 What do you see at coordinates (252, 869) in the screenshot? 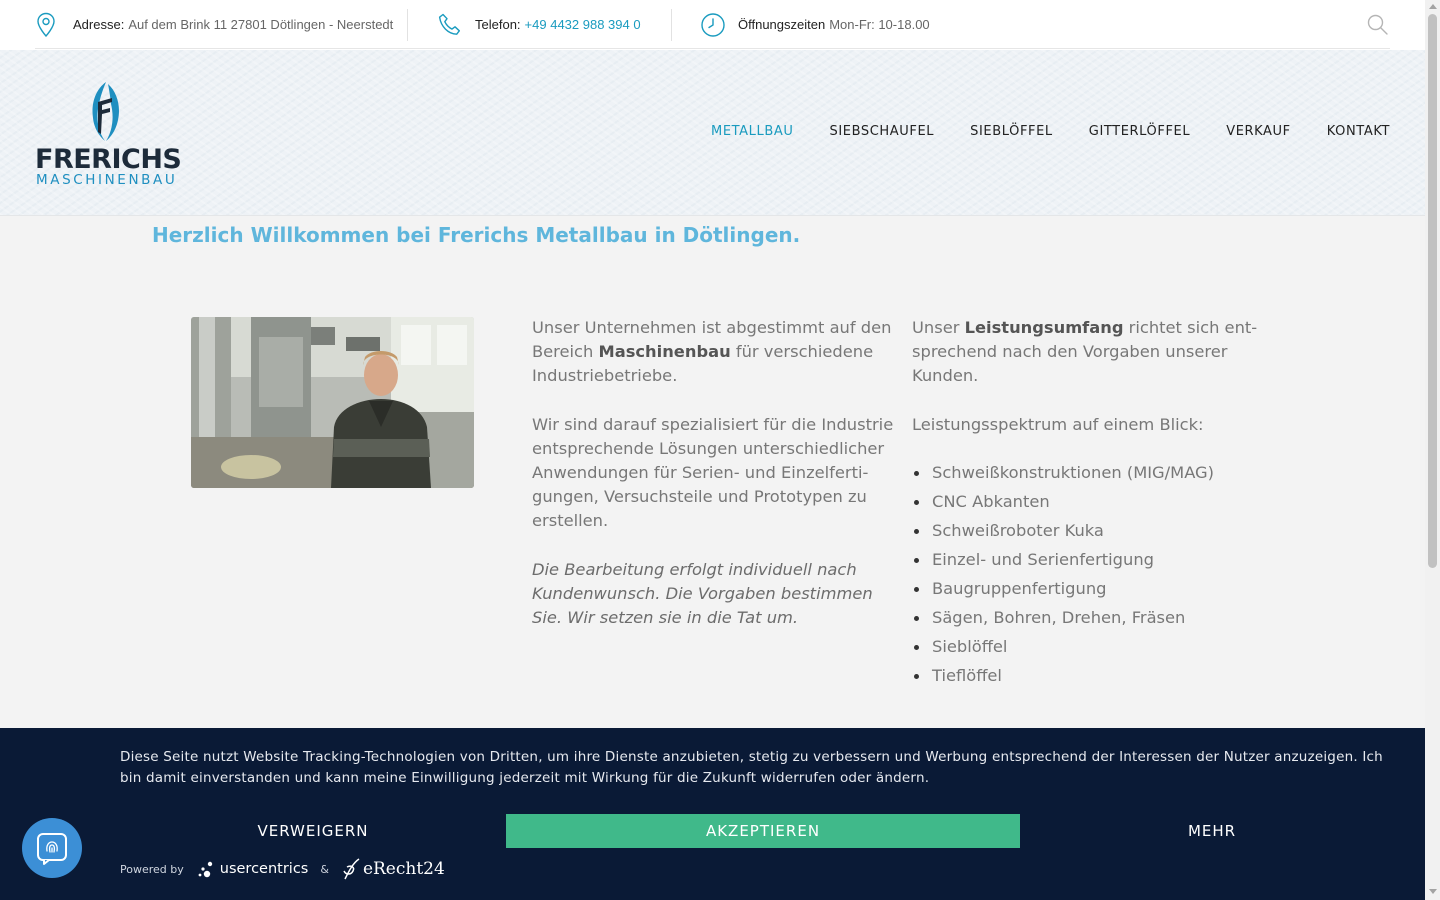
I see `usercentrics-logo: usercentrics` at bounding box center [252, 869].